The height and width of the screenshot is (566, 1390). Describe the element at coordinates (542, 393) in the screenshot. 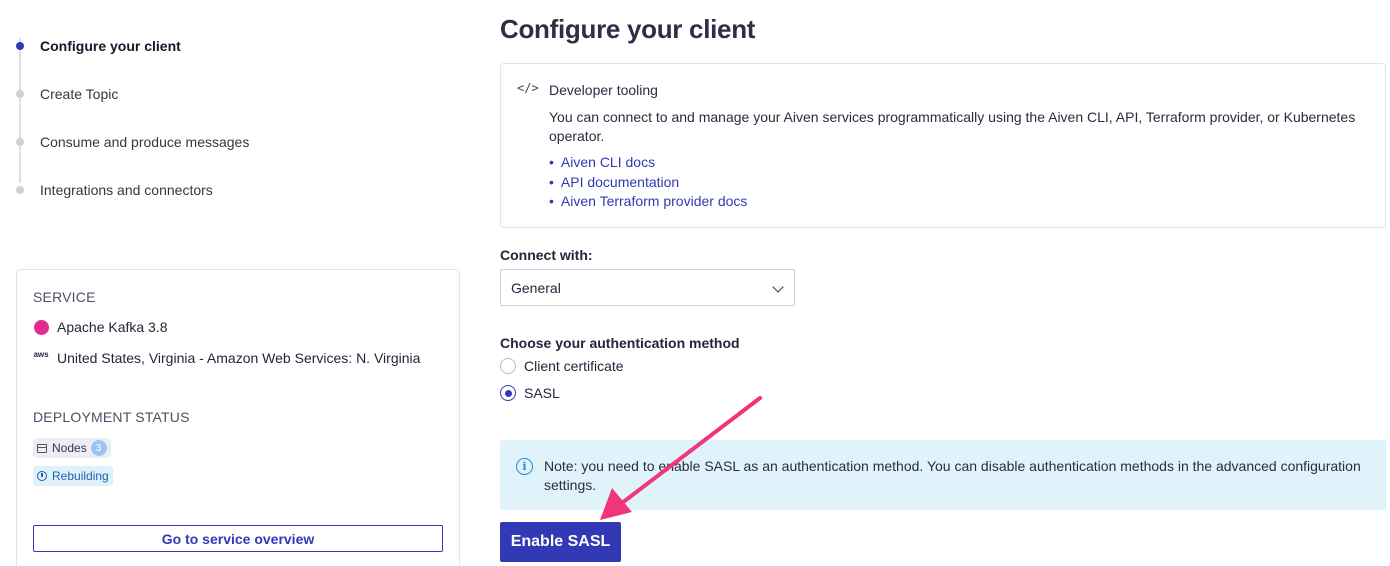

I see `auth-option-label: SASL` at that location.